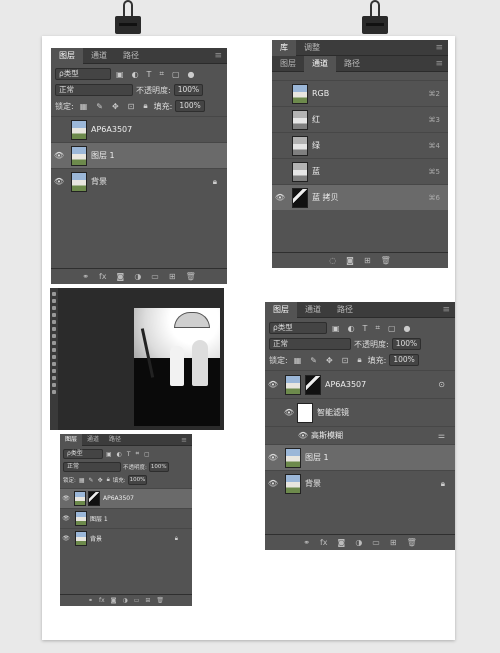 The image size is (500, 653). I want to click on smart-filters-row: 👁︎ 智能滤镜, so click(360, 412).